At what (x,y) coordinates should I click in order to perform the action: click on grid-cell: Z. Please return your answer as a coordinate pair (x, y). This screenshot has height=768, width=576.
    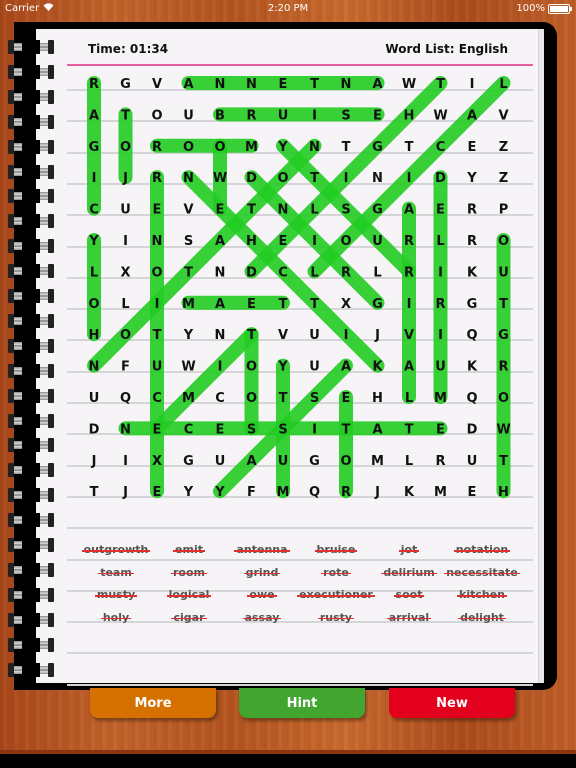
    Looking at the image, I should click on (503, 178).